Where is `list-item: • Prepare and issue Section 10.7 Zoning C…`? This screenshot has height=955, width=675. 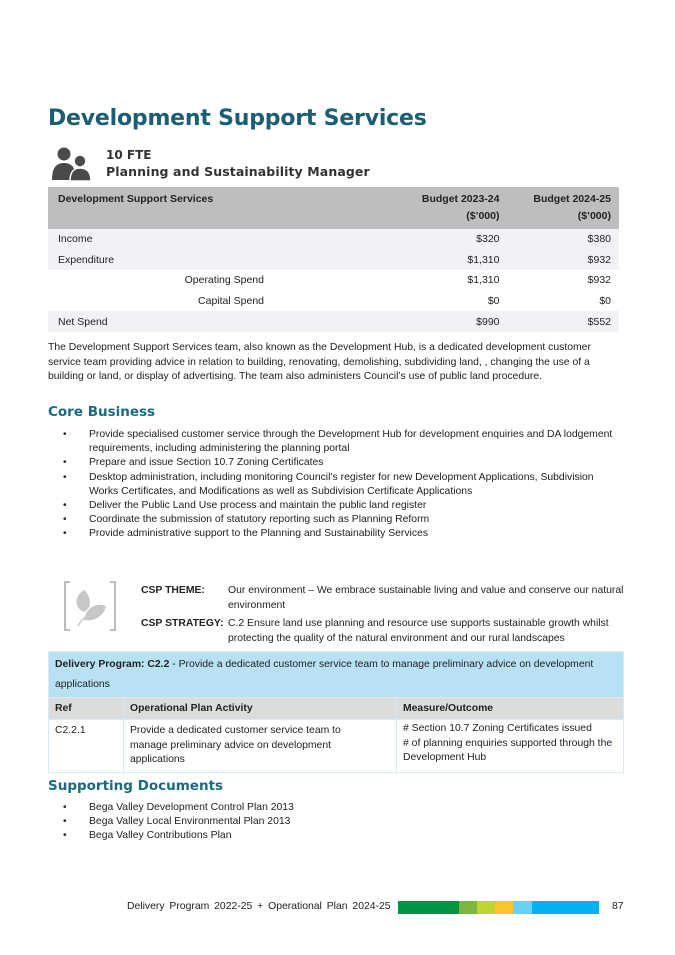
list-item: • Prepare and issue Section 10.7 Zoning C… is located at coordinates (335, 463).